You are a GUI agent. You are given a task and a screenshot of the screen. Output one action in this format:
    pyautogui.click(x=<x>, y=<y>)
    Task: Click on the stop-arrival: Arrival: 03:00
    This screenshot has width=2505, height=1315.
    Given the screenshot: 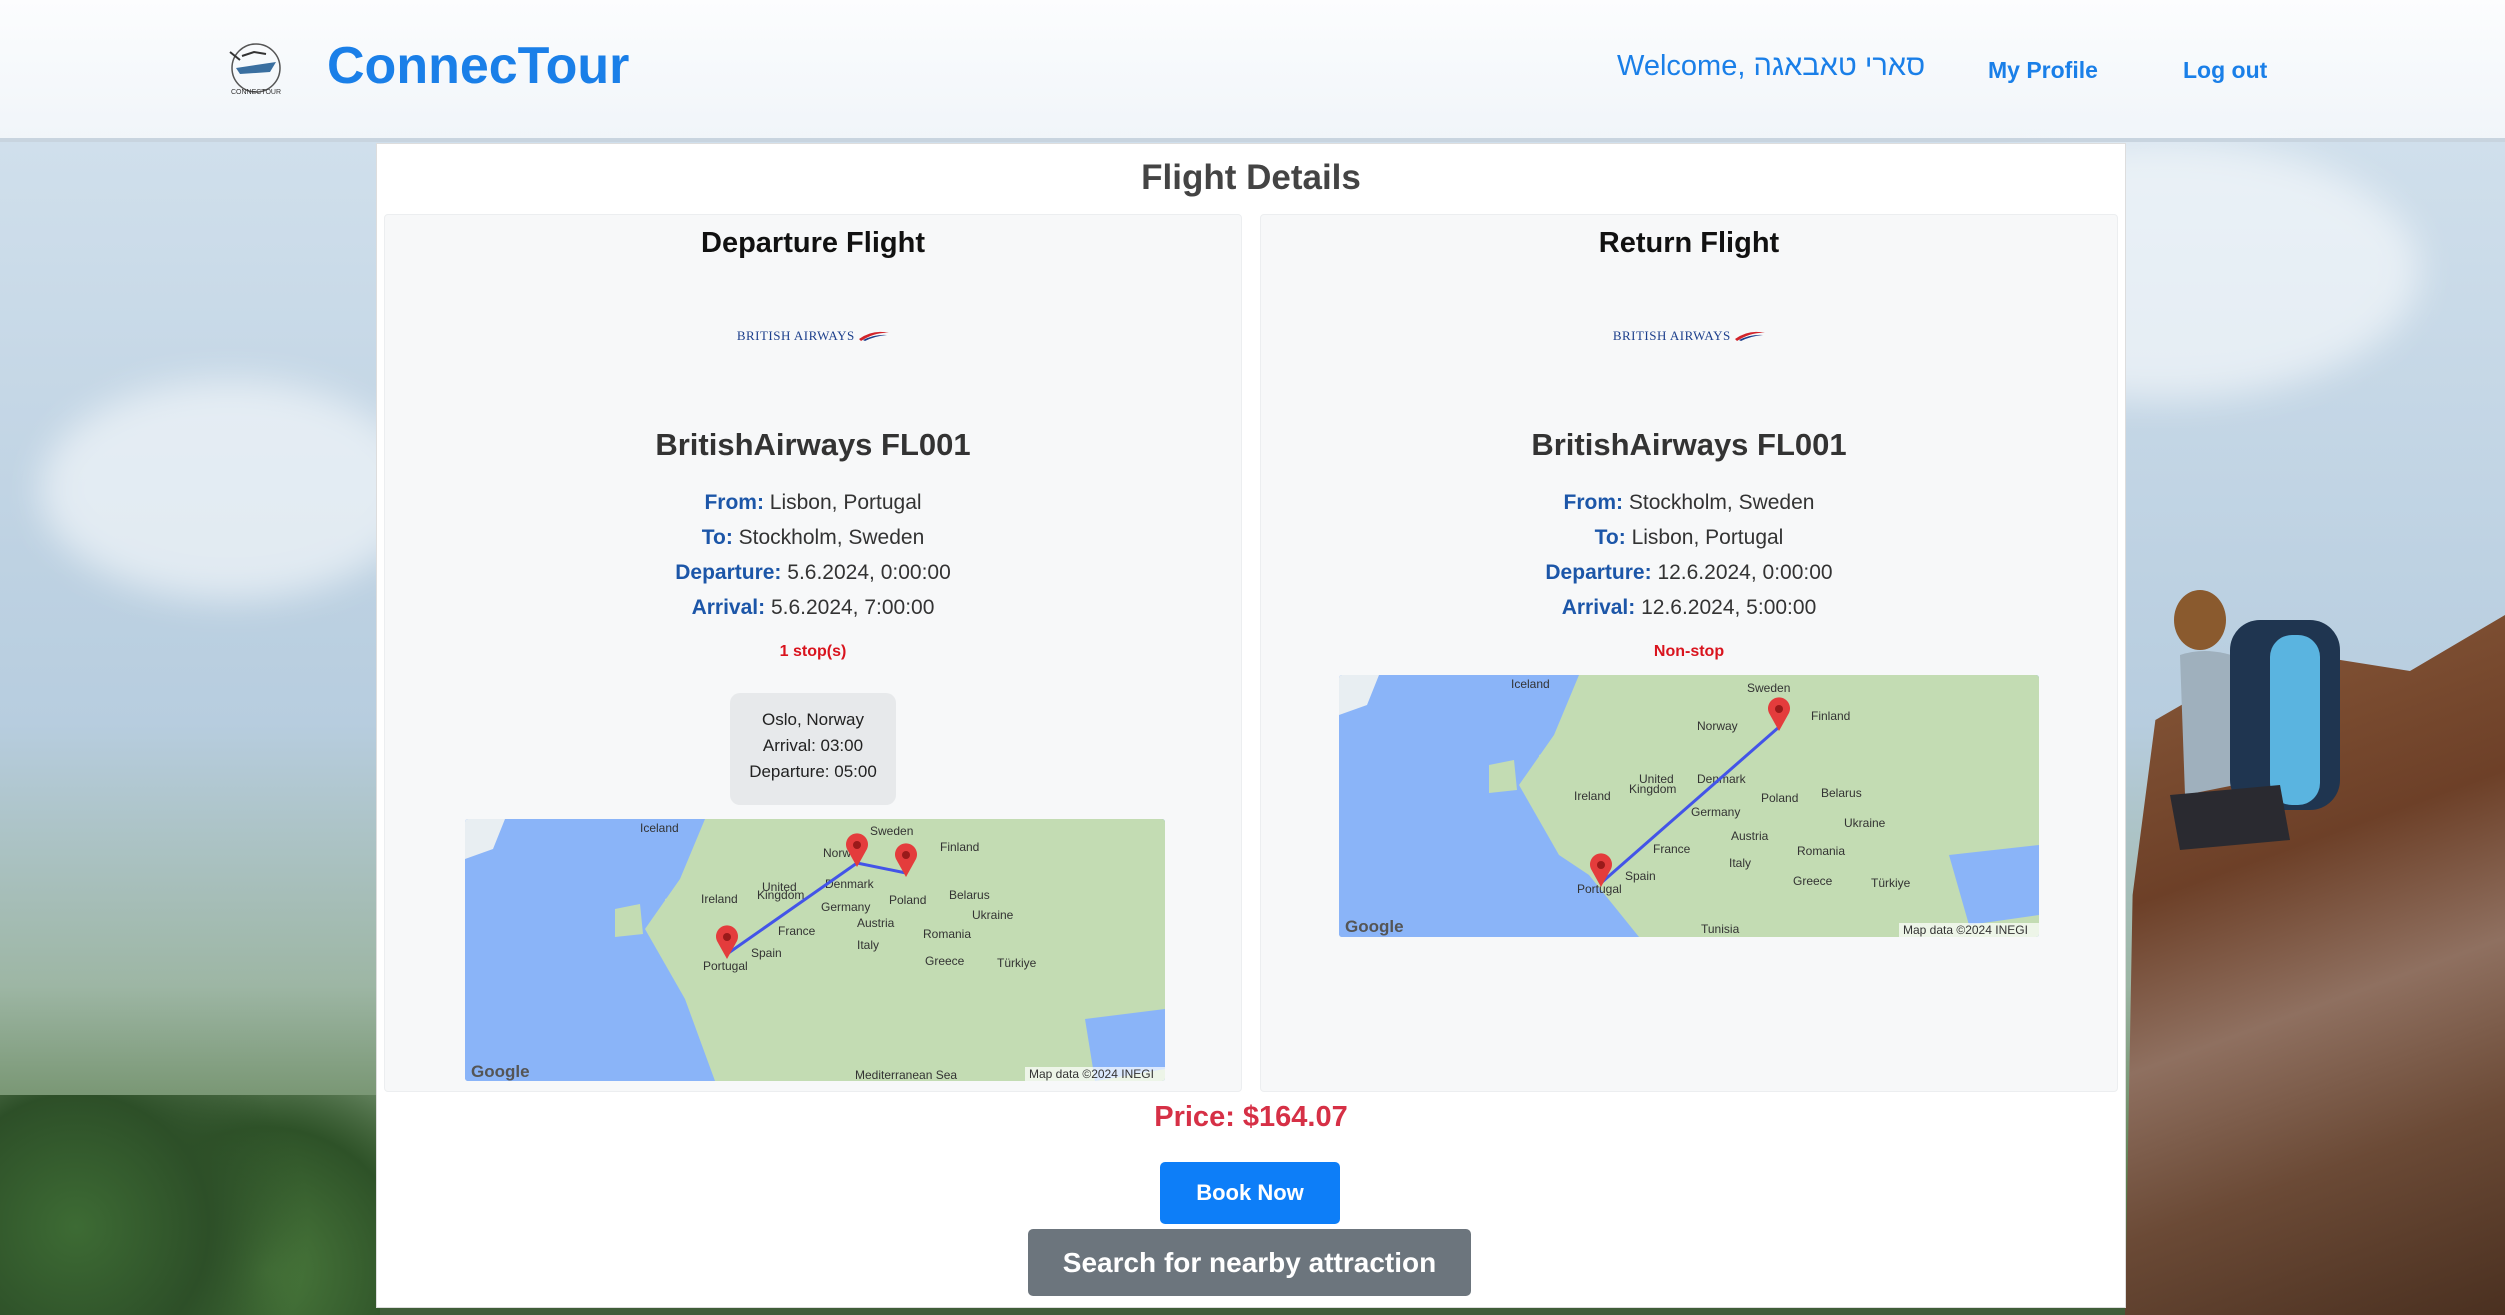 What is the action you would take?
    pyautogui.click(x=813, y=745)
    